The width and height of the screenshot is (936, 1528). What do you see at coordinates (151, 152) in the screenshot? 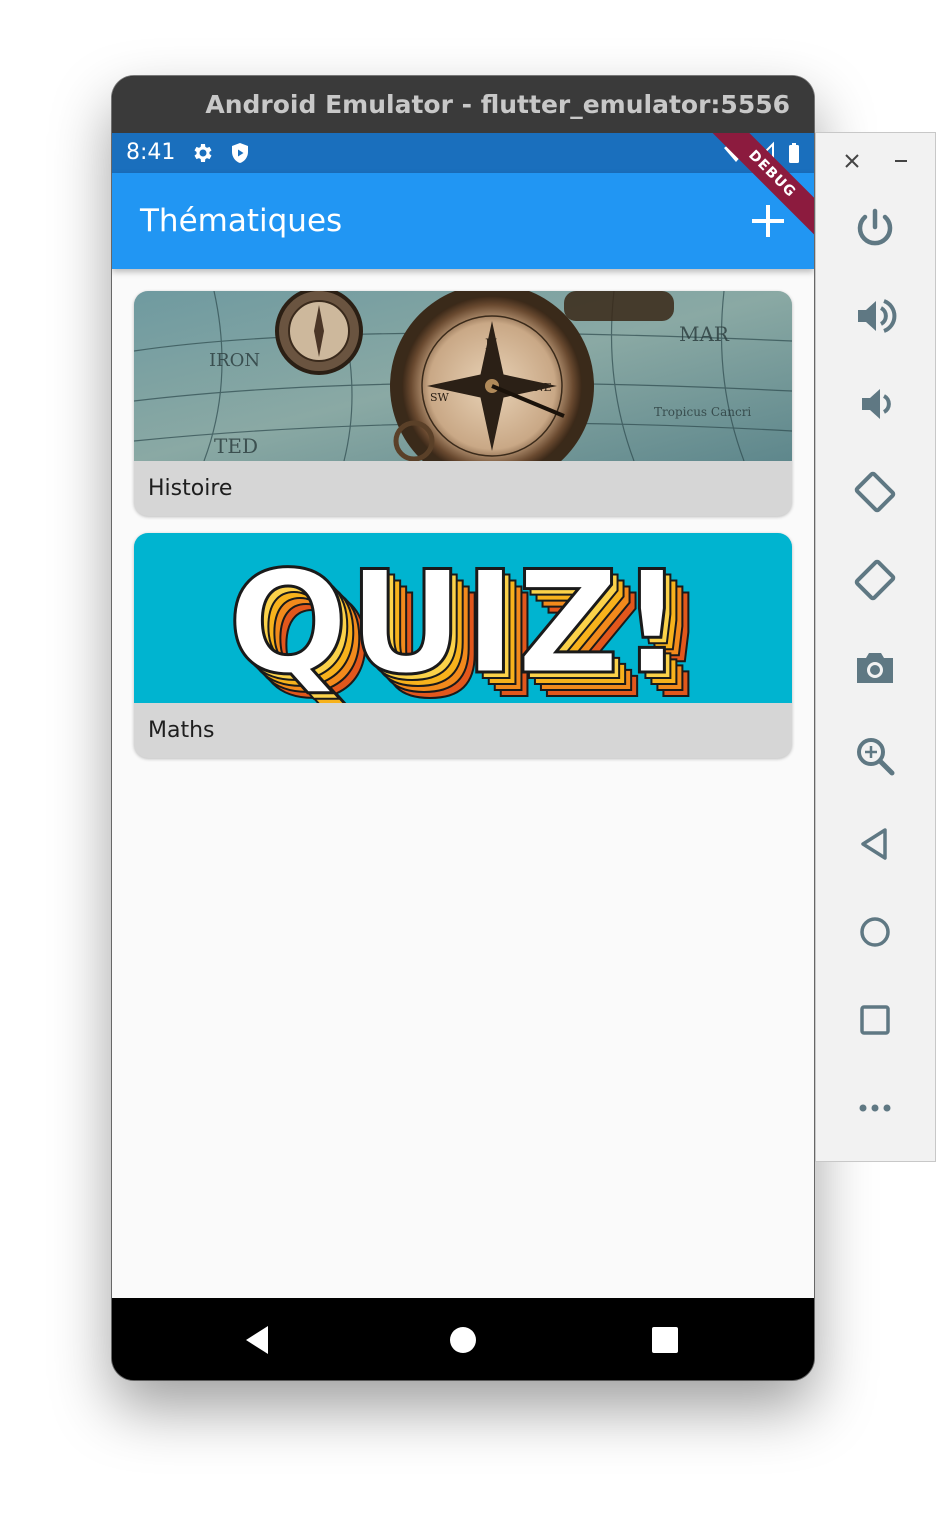
I see `status-time: 8:41` at bounding box center [151, 152].